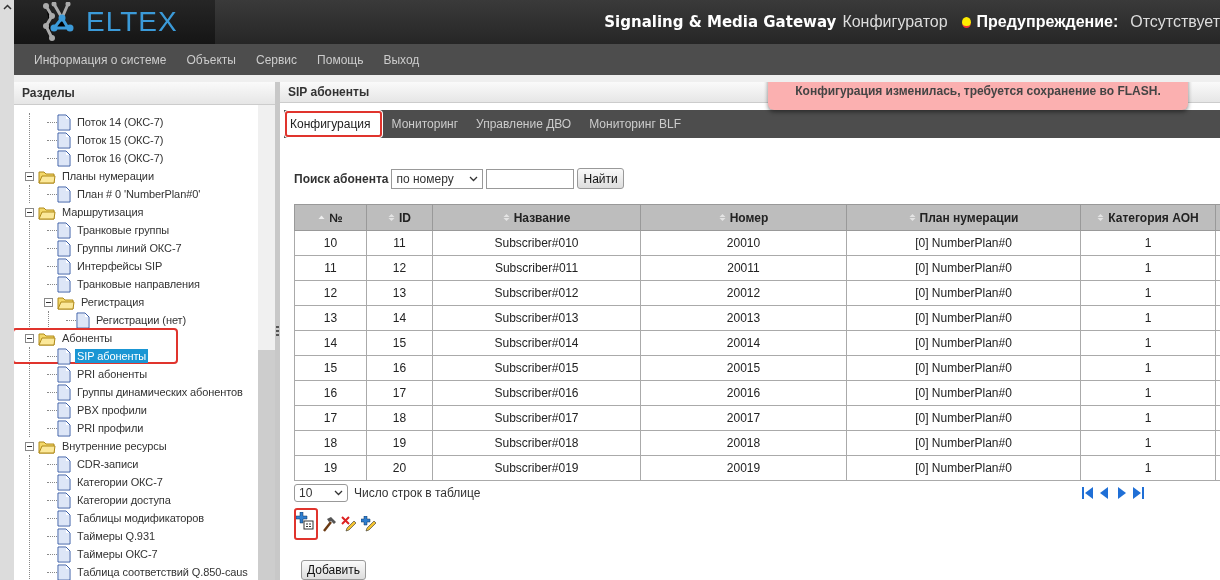 The image size is (1220, 580). Describe the element at coordinates (110, 428) in the screenshot. I see `tree-item: PRI профили` at that location.